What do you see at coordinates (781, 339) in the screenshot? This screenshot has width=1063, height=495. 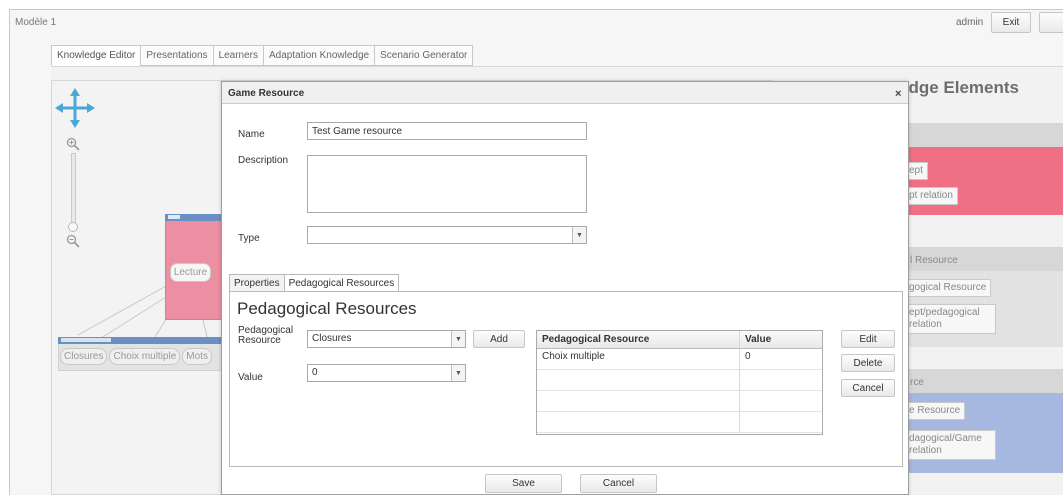 I see `column-header-value: Value` at bounding box center [781, 339].